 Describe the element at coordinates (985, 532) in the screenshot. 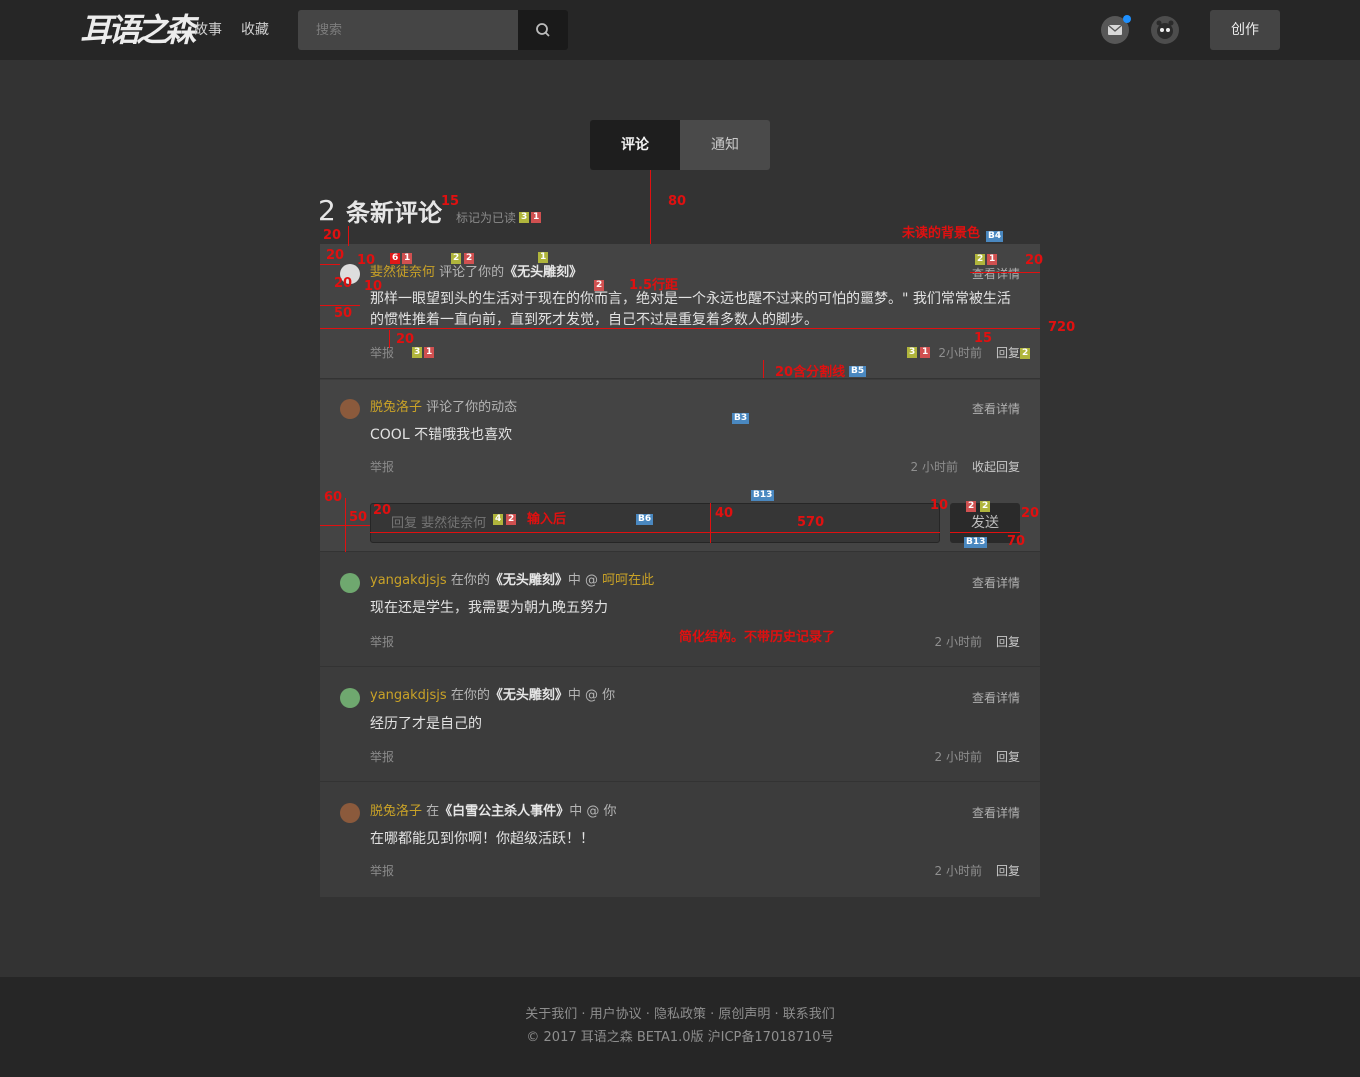

I see `width-guide` at that location.